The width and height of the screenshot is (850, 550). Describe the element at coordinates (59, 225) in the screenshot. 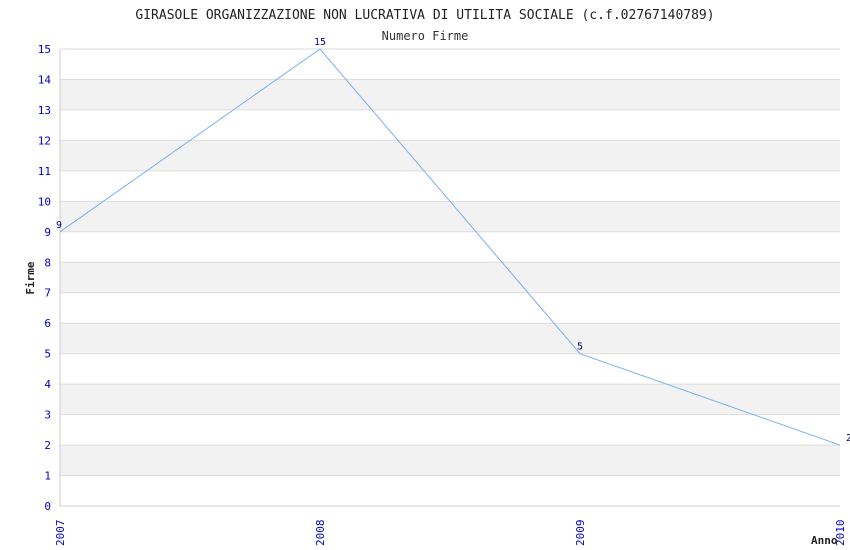

I see `data-label: 9` at that location.